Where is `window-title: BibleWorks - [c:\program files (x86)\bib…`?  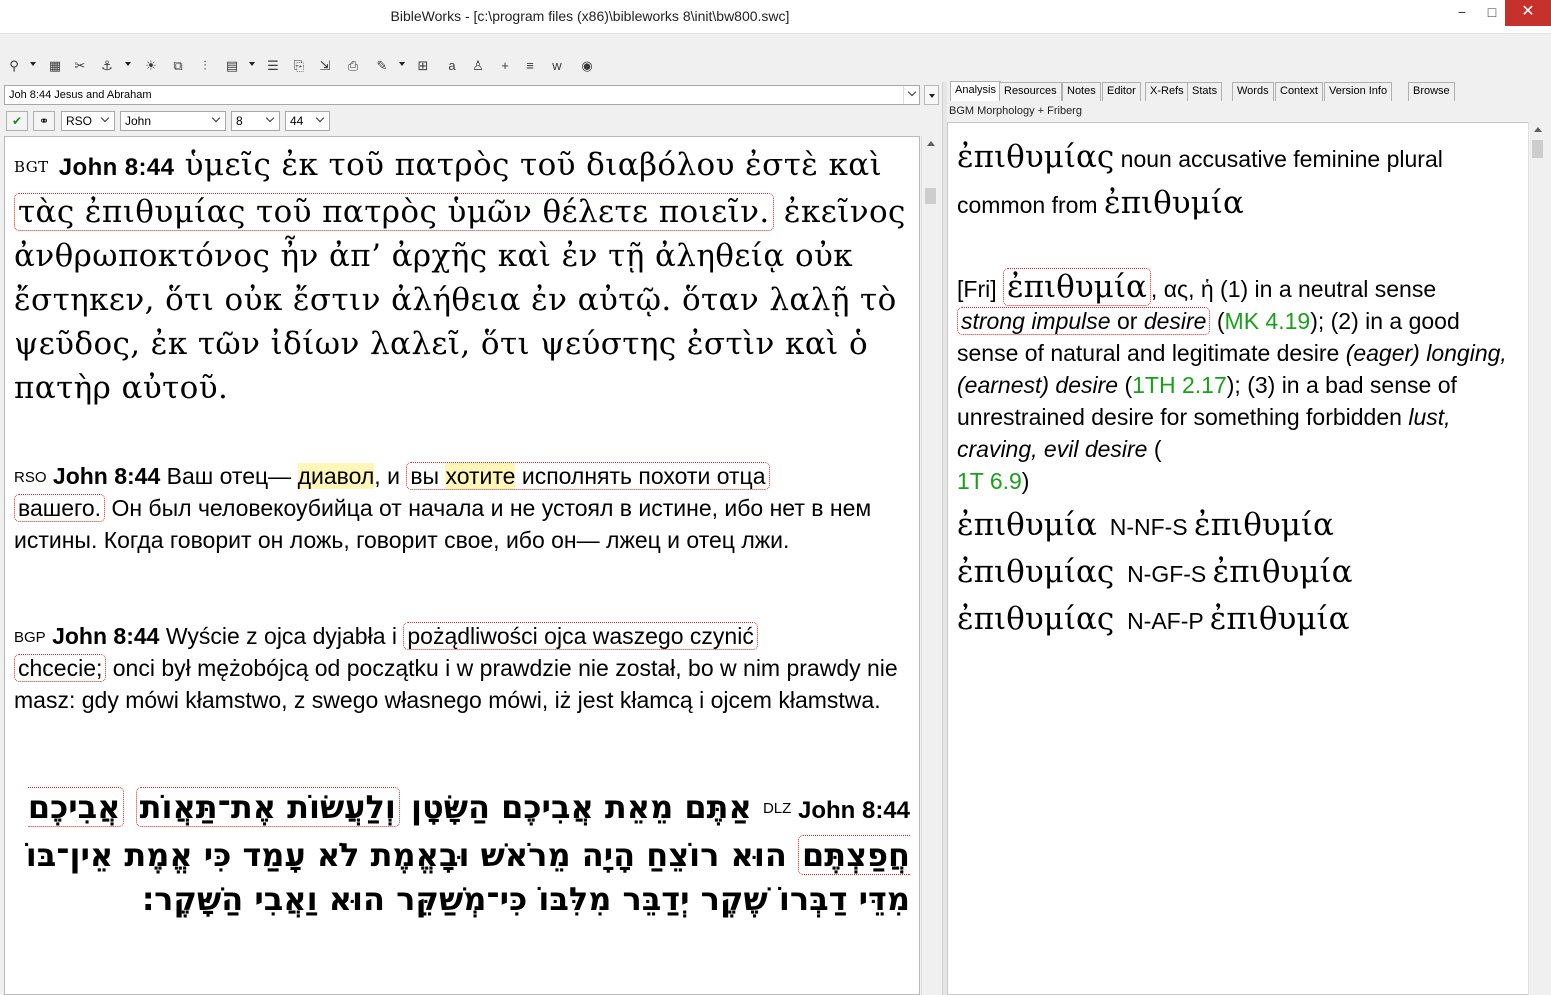
window-title: BibleWorks - [c:\program files (x86)\bib… is located at coordinates (590, 16).